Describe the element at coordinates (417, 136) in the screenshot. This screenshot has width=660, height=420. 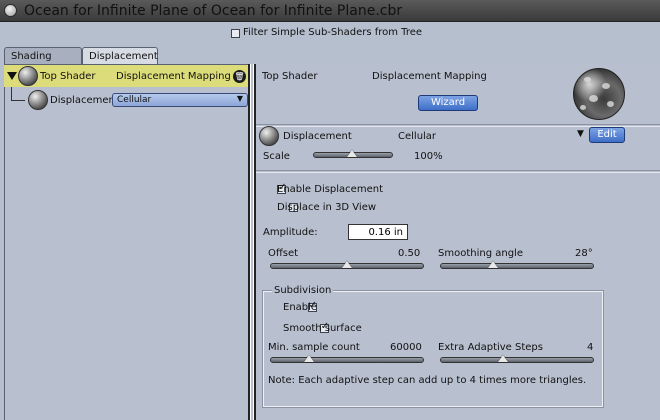
I see `displacement-shader-value: Cellular` at that location.